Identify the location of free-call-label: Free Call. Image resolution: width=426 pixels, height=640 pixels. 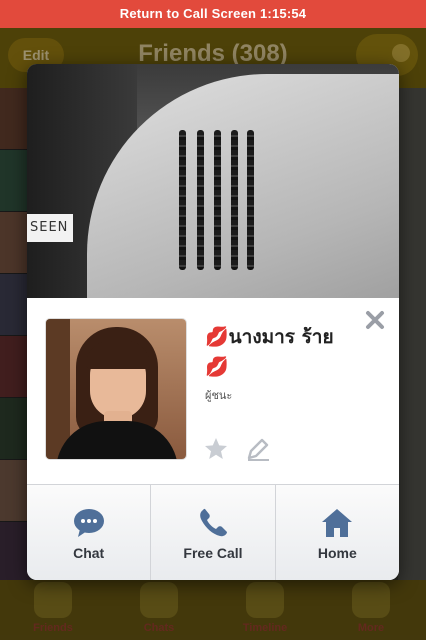
(213, 553).